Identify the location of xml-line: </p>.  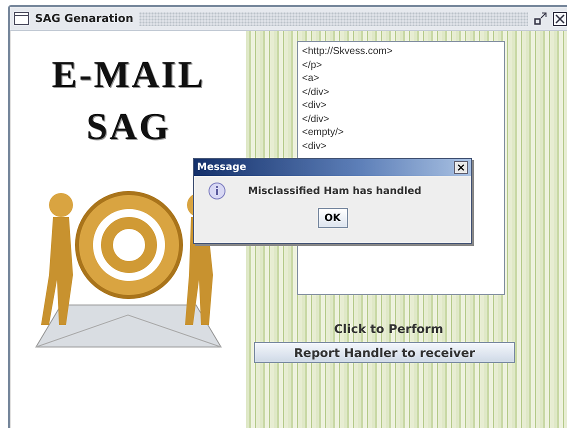
(313, 65).